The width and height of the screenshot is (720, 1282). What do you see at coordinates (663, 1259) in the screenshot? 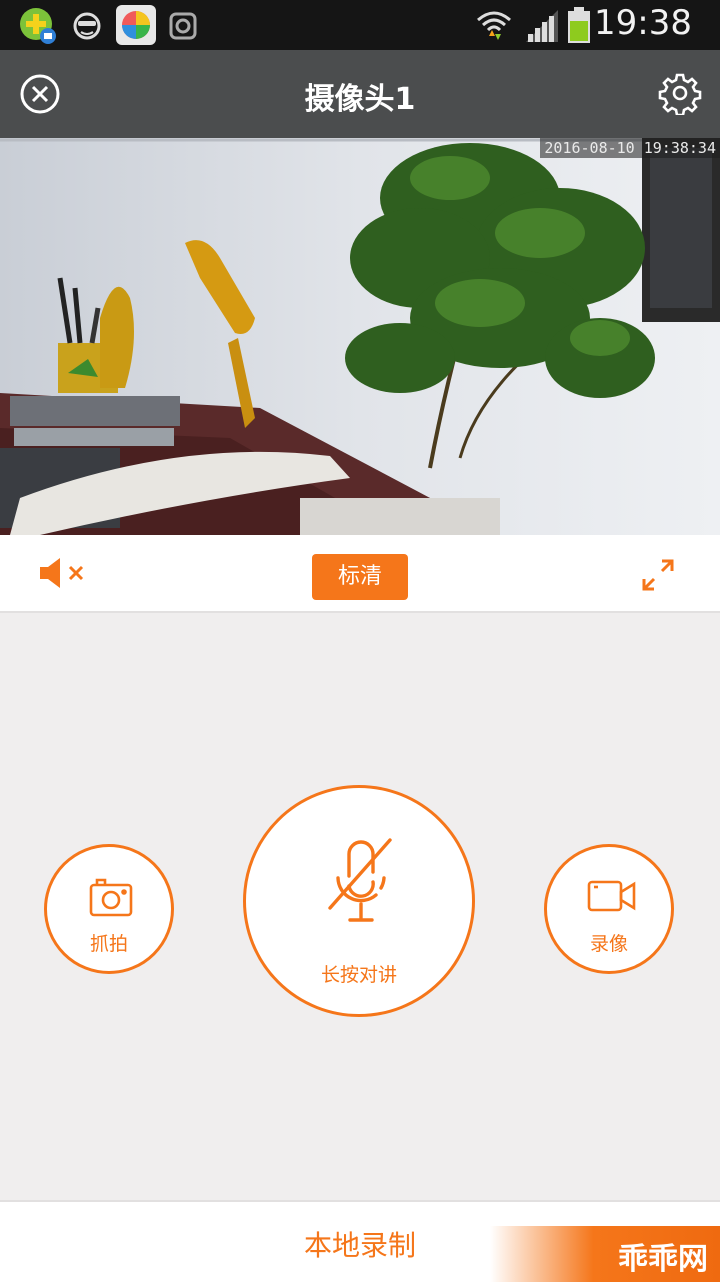
I see `watermark-text: 乖乖网` at bounding box center [663, 1259].